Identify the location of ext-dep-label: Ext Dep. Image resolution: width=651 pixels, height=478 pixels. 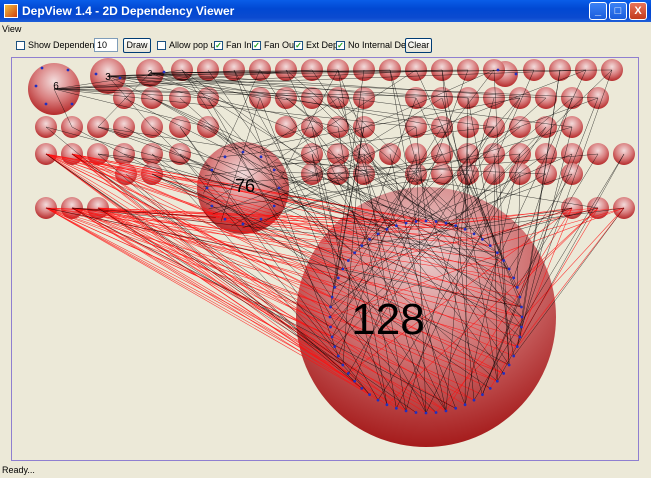
(322, 45).